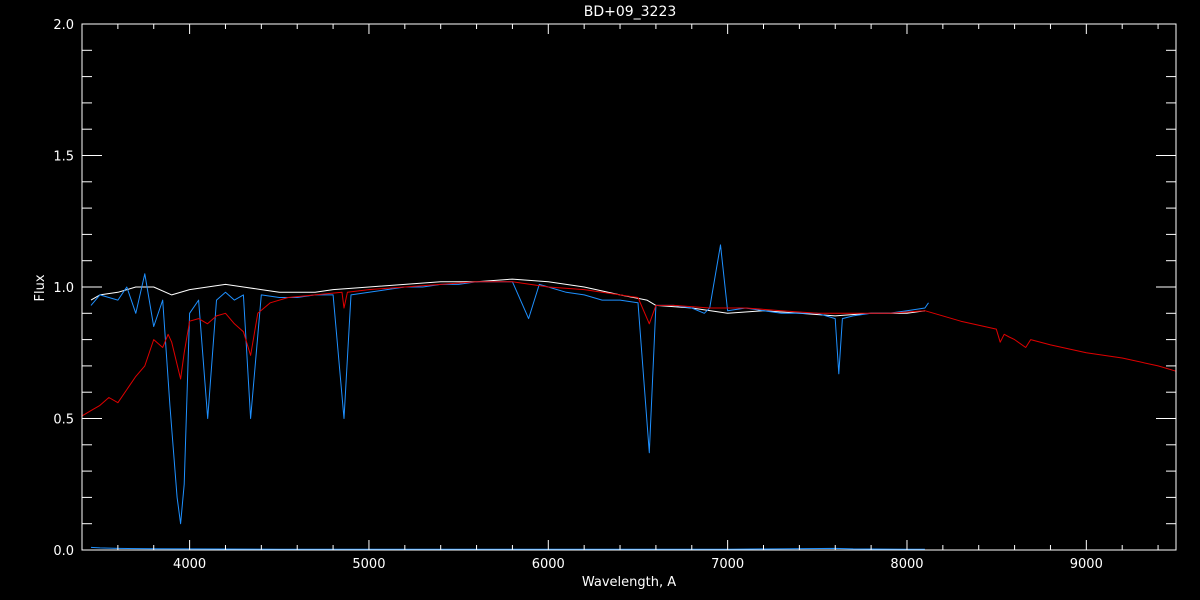 This screenshot has width=1200, height=600. Describe the element at coordinates (63, 25) in the screenshot. I see `y-tick-label: 2.0` at that location.